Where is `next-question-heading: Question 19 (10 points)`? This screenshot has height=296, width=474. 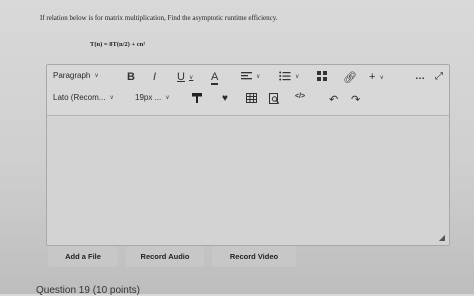 next-question-heading: Question 19 (10 points) is located at coordinates (88, 290).